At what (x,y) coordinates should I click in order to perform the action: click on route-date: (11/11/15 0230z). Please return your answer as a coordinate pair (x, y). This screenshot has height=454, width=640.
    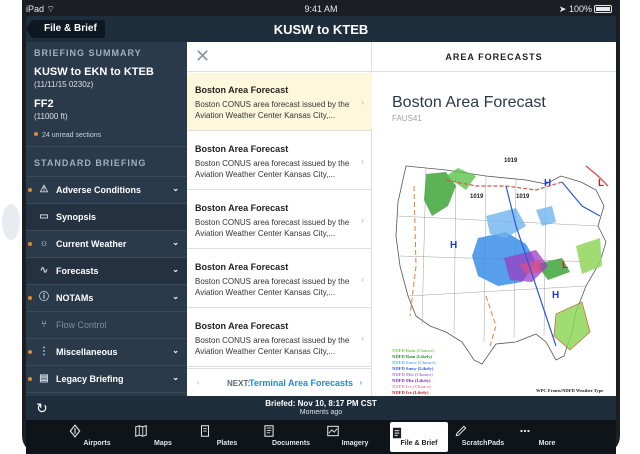
    Looking at the image, I should click on (64, 84).